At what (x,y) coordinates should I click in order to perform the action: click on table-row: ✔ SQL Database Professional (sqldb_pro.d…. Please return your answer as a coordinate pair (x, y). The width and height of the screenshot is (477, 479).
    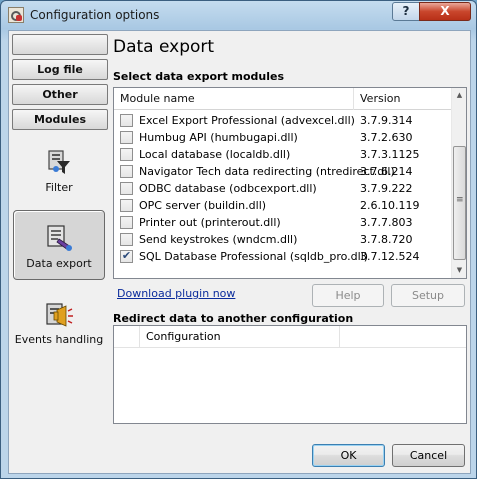
    Looking at the image, I should click on (282, 256).